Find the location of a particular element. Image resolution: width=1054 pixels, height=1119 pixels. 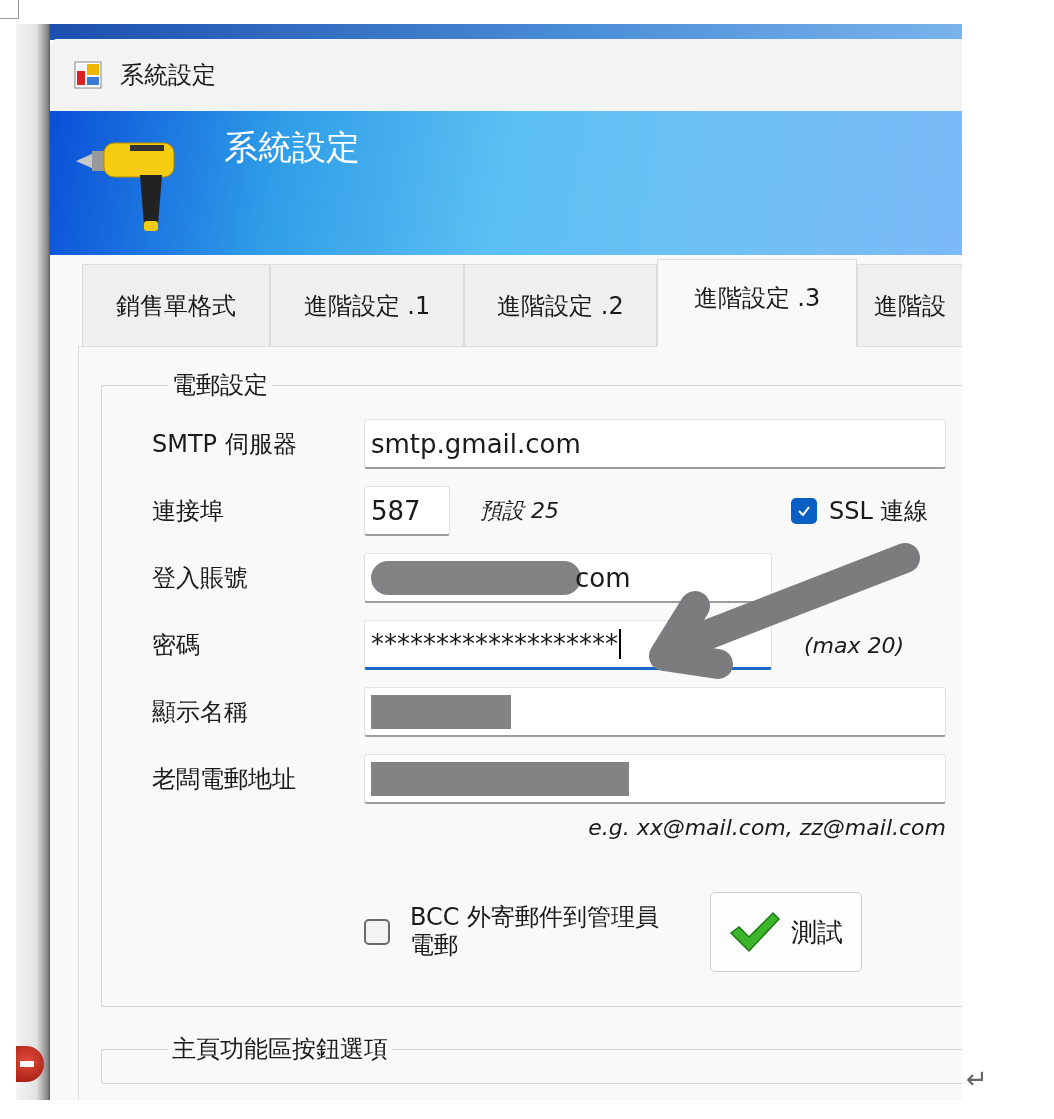

group-title: 電郵設定 is located at coordinates (220, 385).